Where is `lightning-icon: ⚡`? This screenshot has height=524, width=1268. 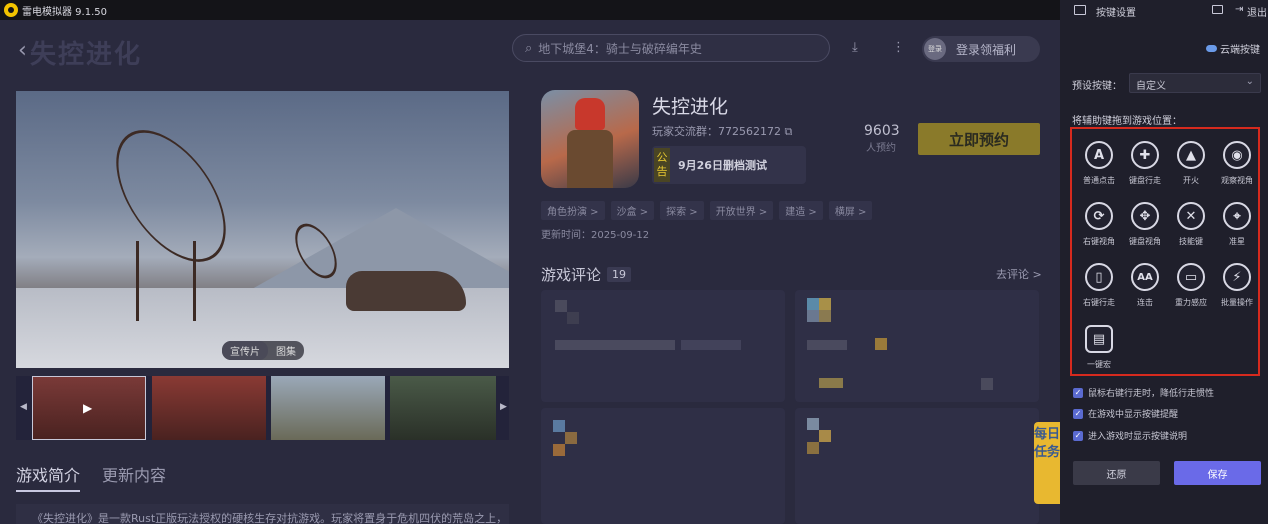
lightning-icon: ⚡ is located at coordinates (1237, 277).